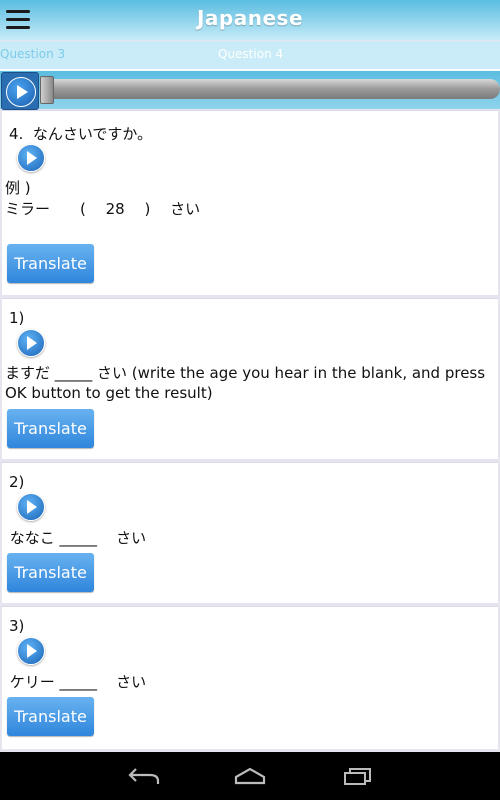  What do you see at coordinates (17, 626) in the screenshot?
I see `item-number: 3)` at bounding box center [17, 626].